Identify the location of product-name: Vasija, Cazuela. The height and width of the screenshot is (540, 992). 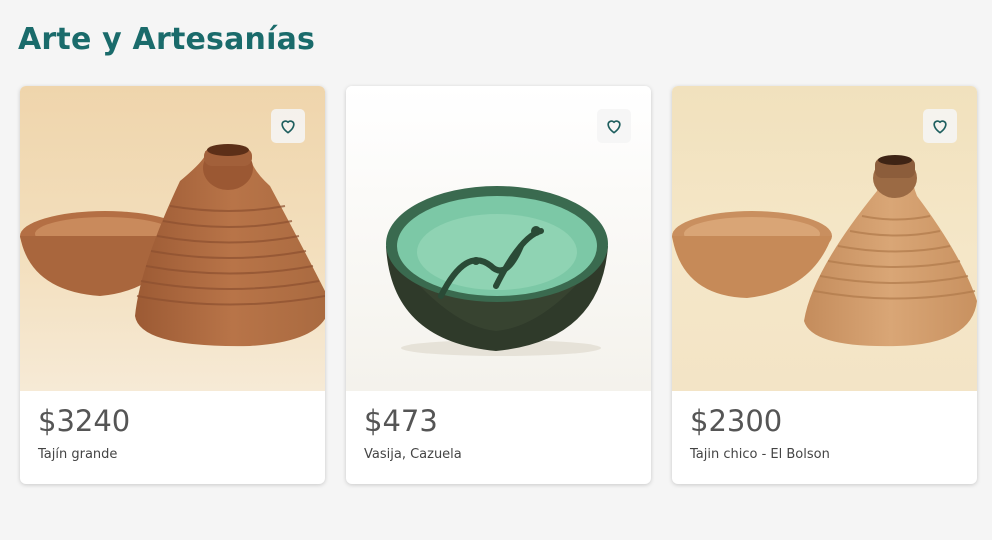
(413, 454).